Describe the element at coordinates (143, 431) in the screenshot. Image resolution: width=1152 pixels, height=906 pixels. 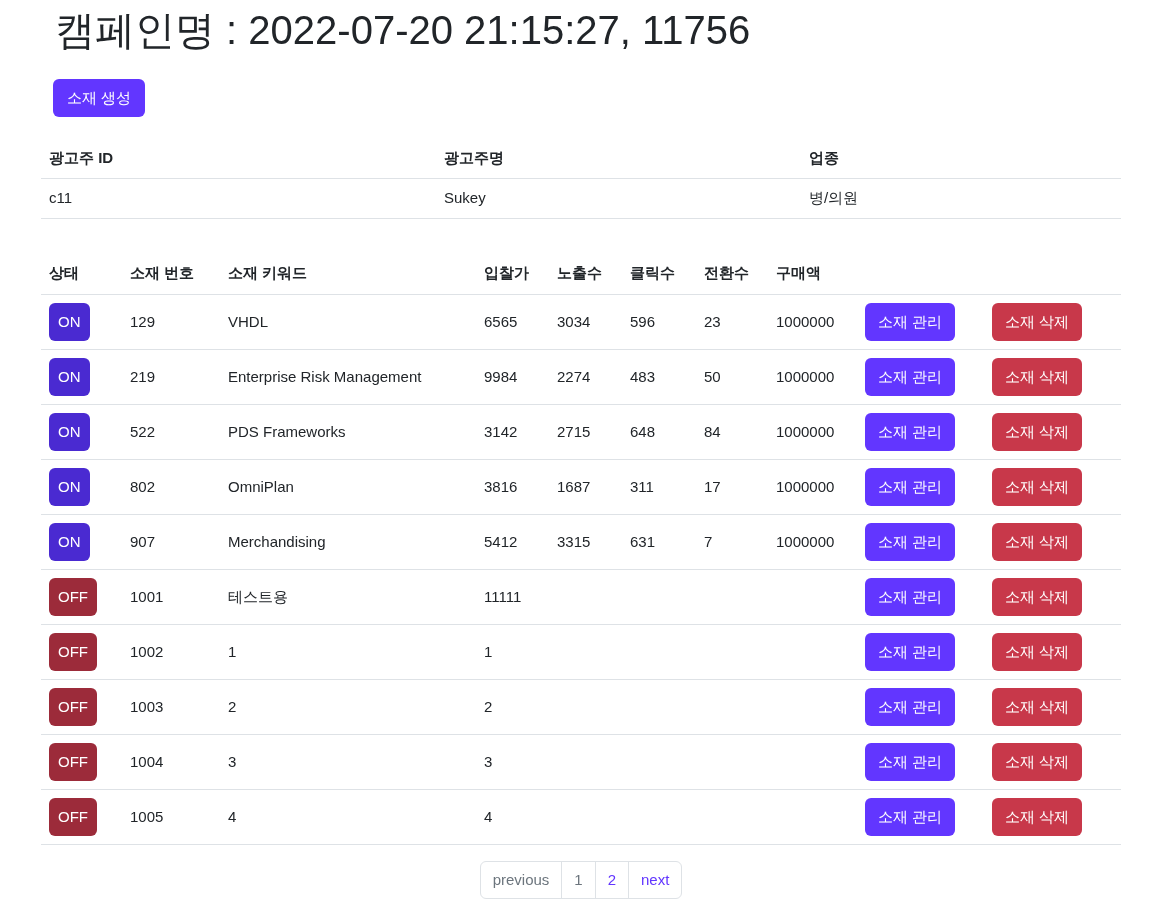
I see `table-cell: 522` at that location.